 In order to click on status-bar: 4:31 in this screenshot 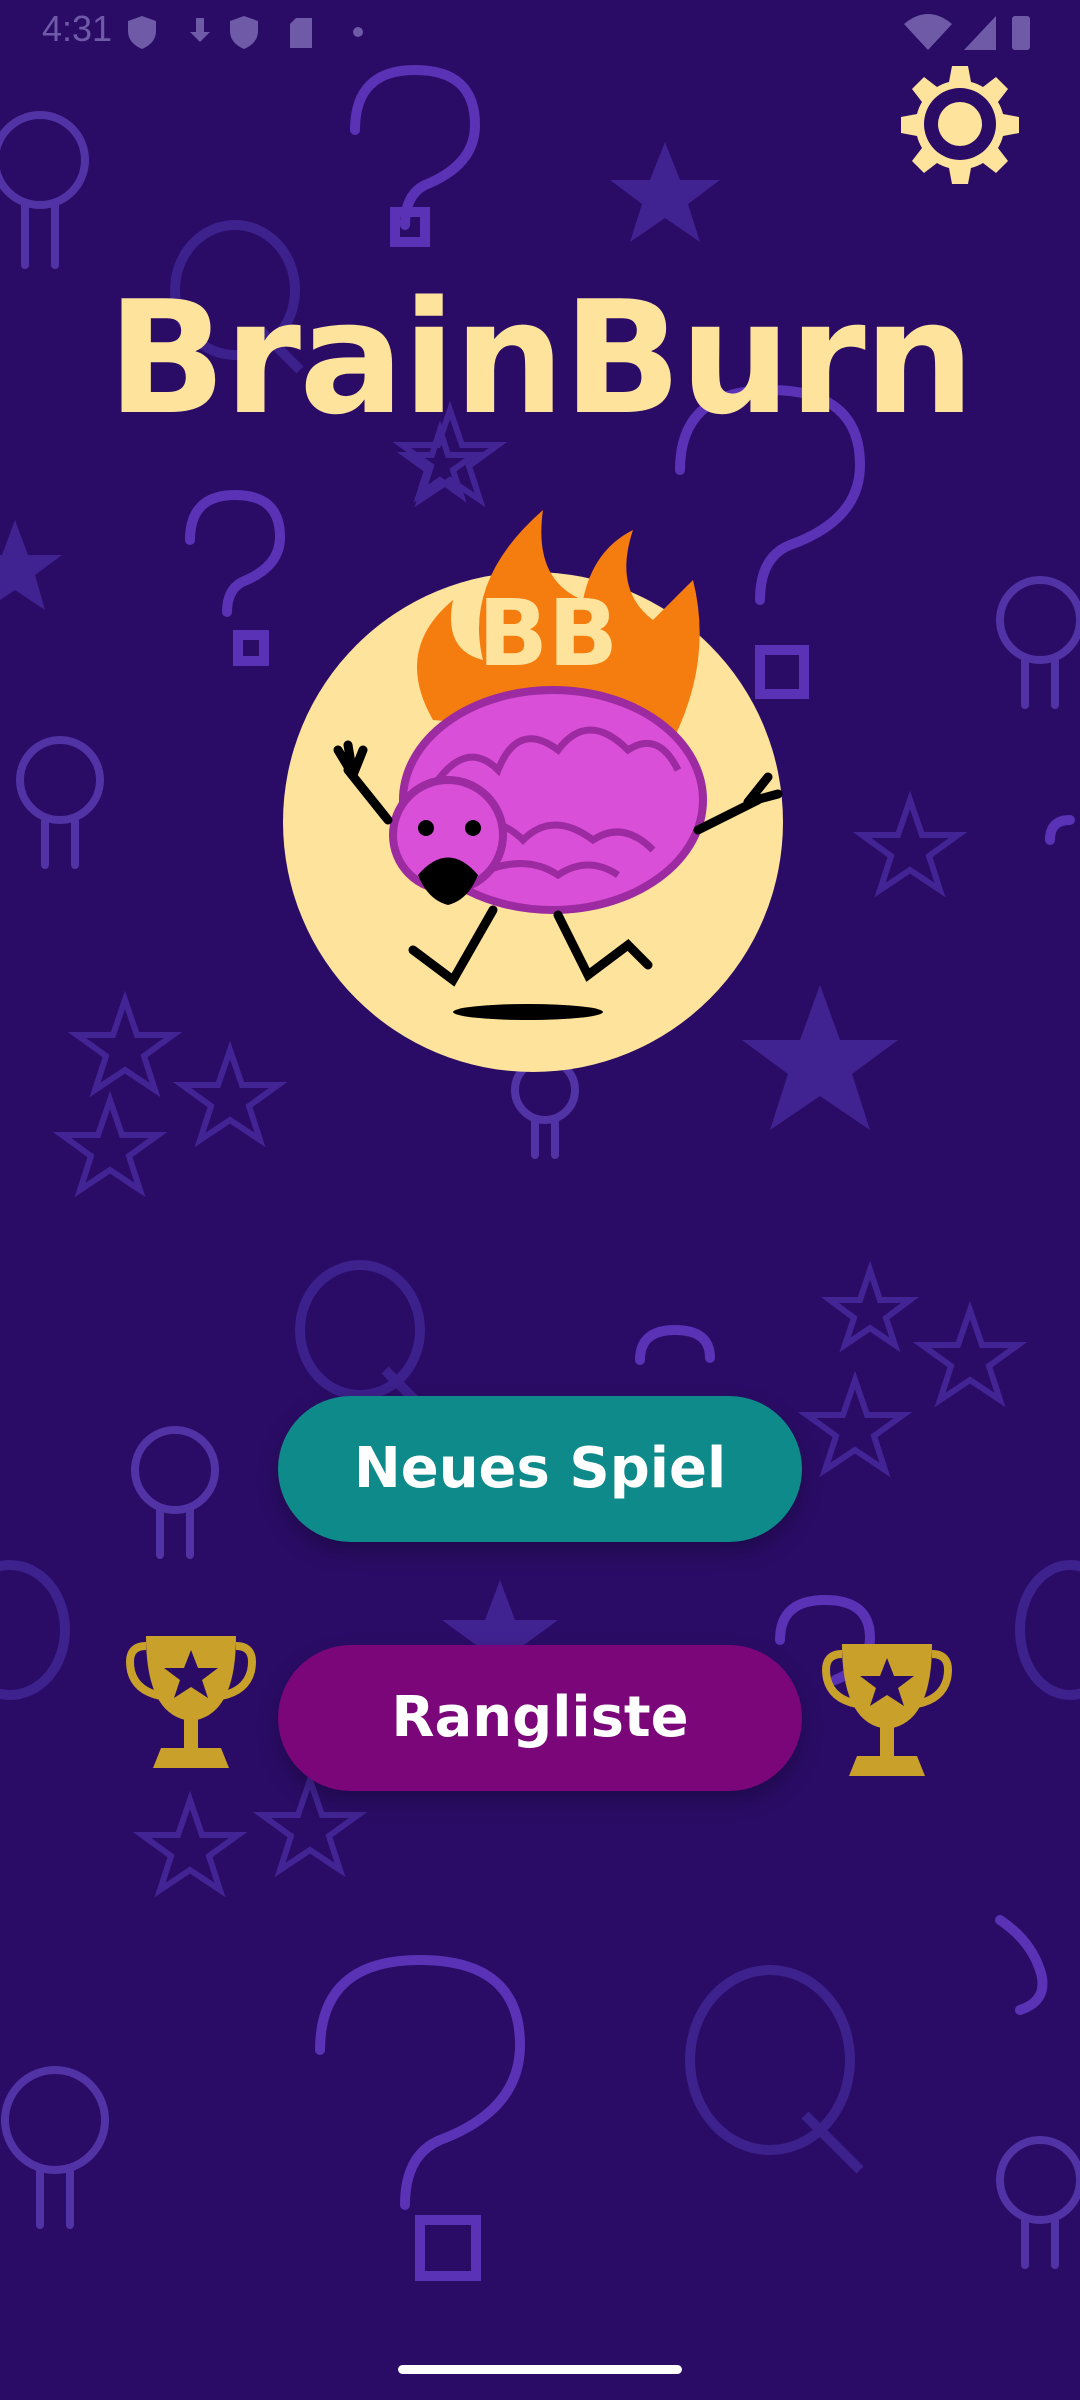, I will do `click(540, 32)`.